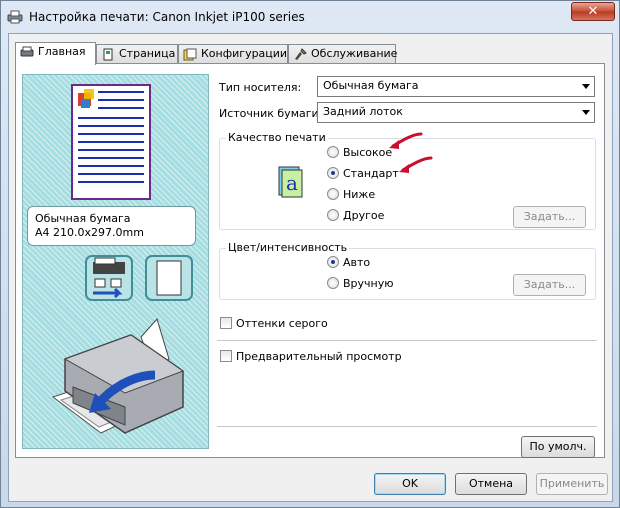 Image resolution: width=620 pixels, height=508 pixels. I want to click on tab-maintenance-label: Обслуживание, so click(354, 53).